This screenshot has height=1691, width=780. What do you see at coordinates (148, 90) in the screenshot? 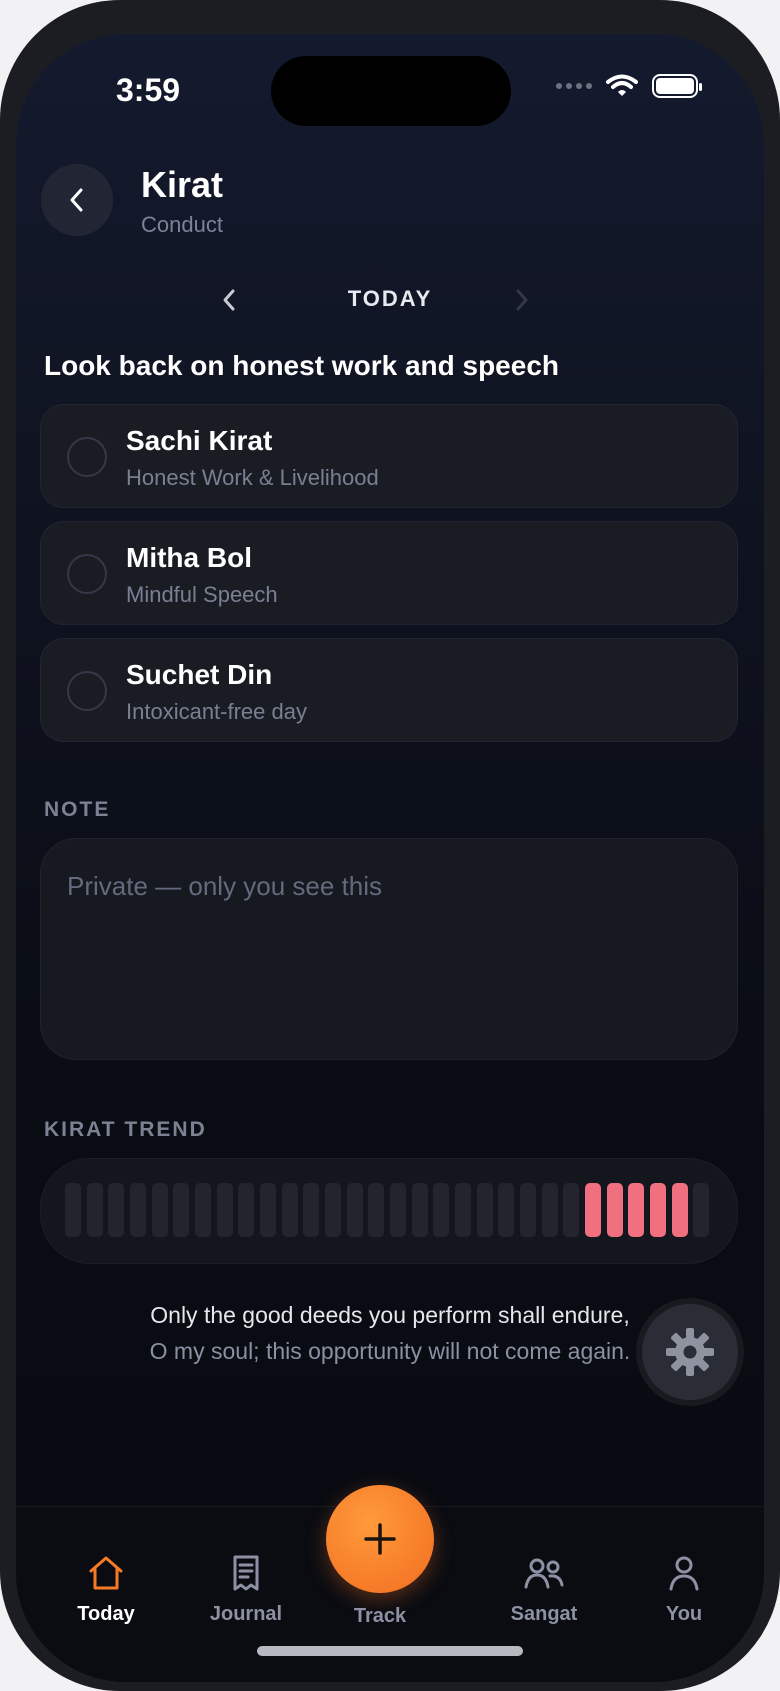
I see `status-time: 3:59` at bounding box center [148, 90].